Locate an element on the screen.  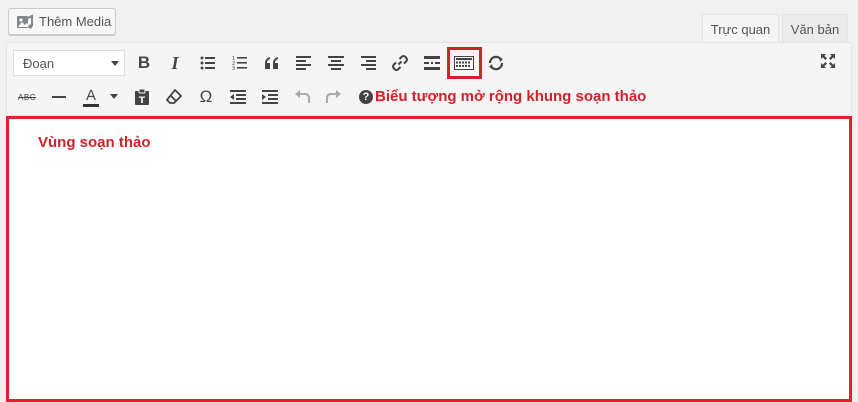
outdent-button is located at coordinates (238, 97).